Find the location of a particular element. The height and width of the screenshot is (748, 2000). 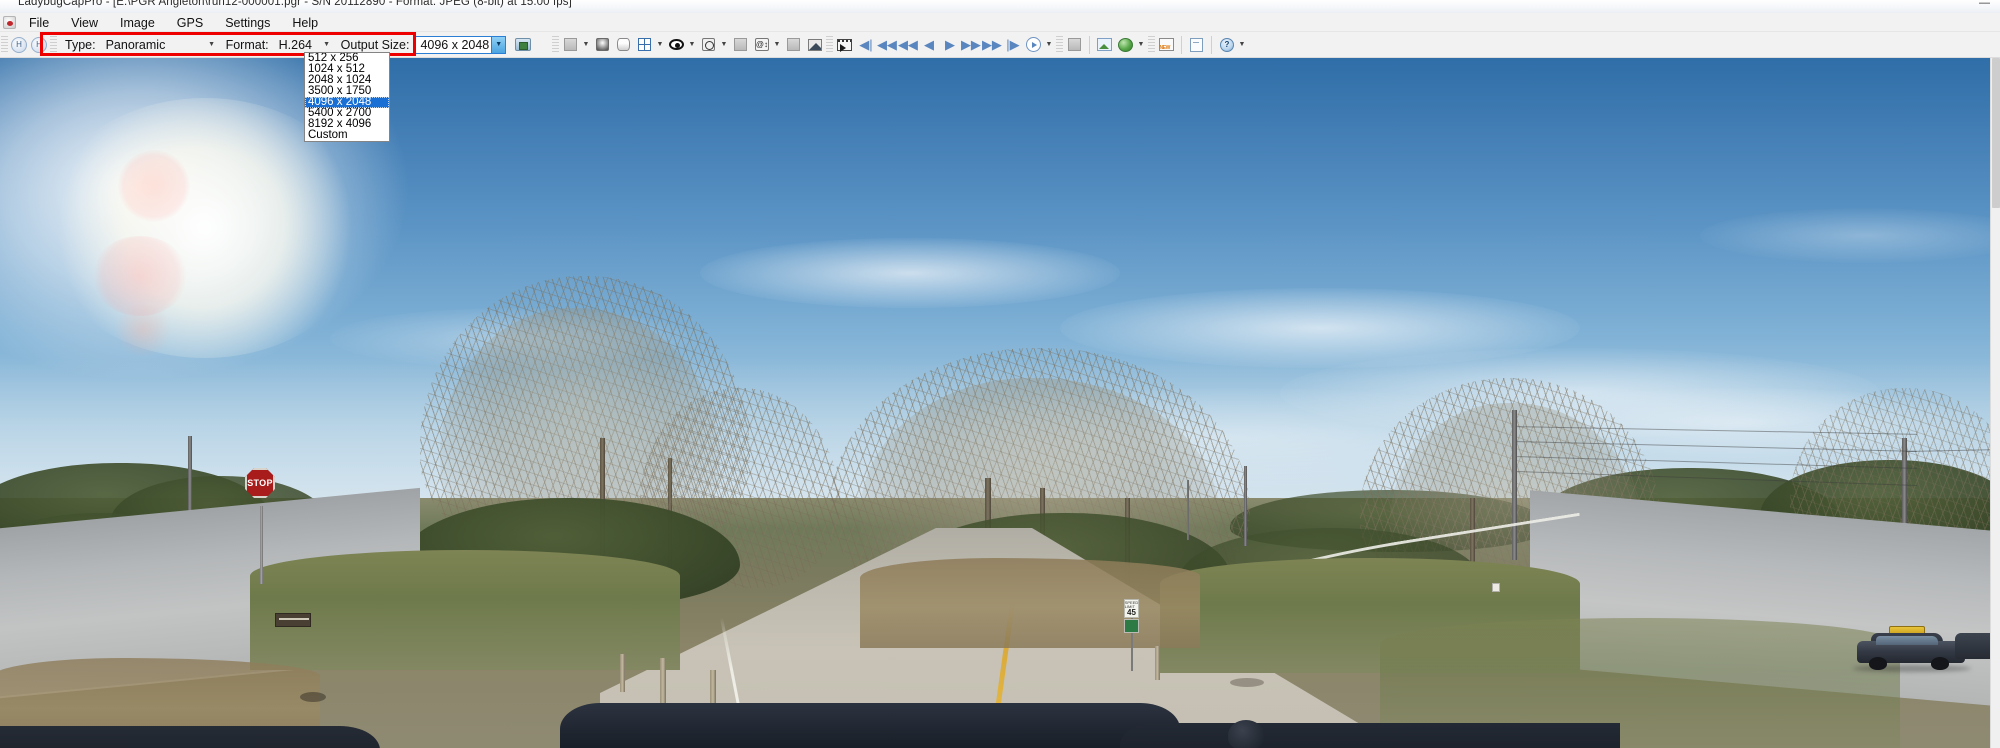

type-label: Type: is located at coordinates (80, 44).